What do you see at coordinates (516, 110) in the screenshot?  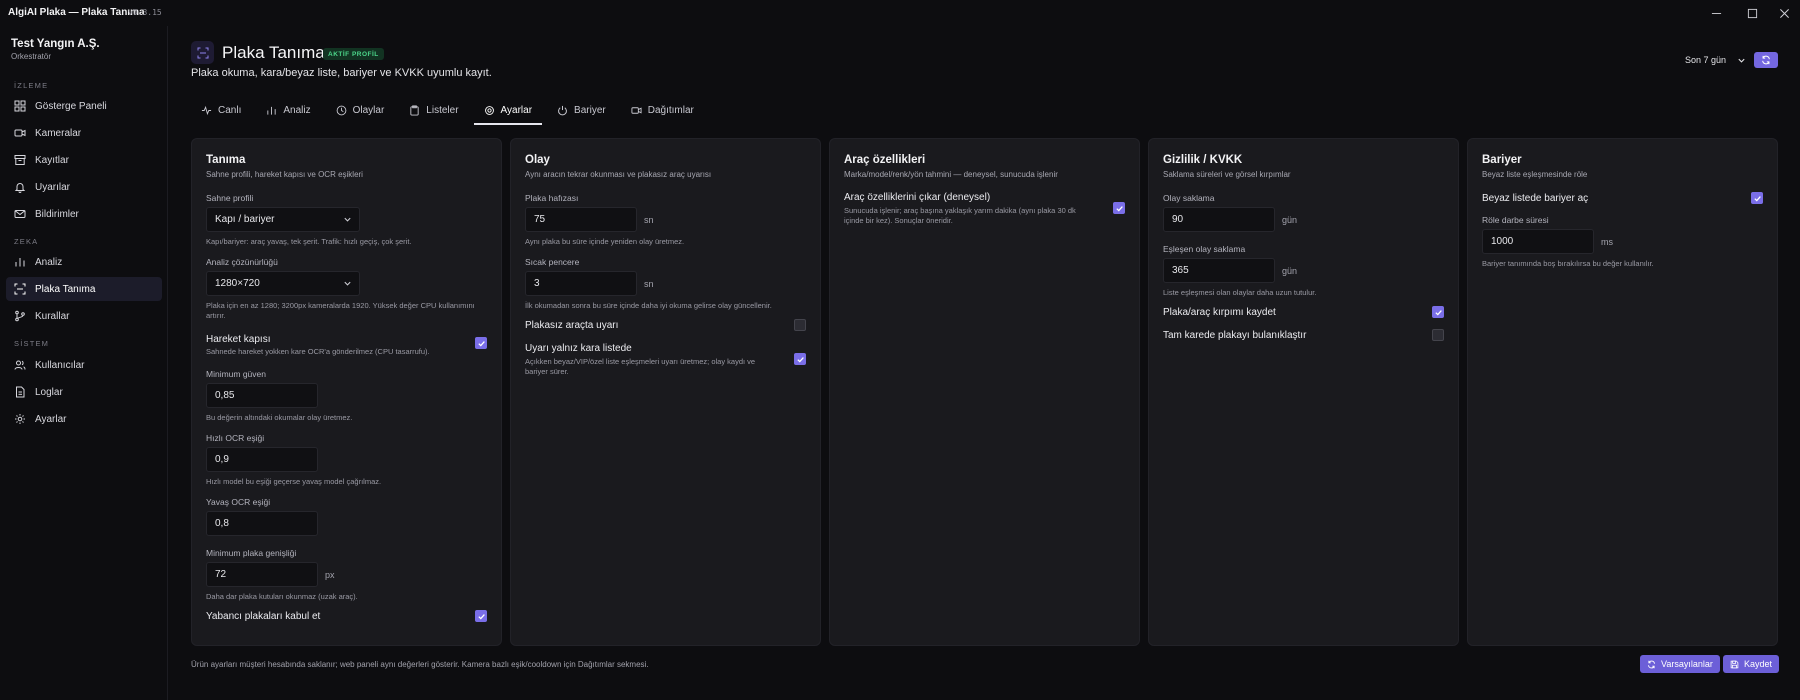 I see `tab-label: Ayarlar` at bounding box center [516, 110].